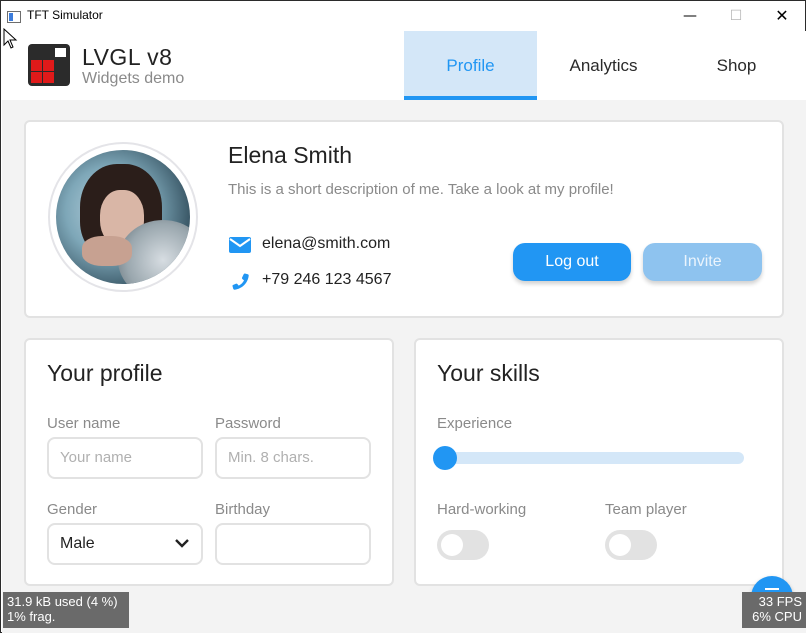 This screenshot has width=806, height=633. I want to click on username-label: User name, so click(84, 423).